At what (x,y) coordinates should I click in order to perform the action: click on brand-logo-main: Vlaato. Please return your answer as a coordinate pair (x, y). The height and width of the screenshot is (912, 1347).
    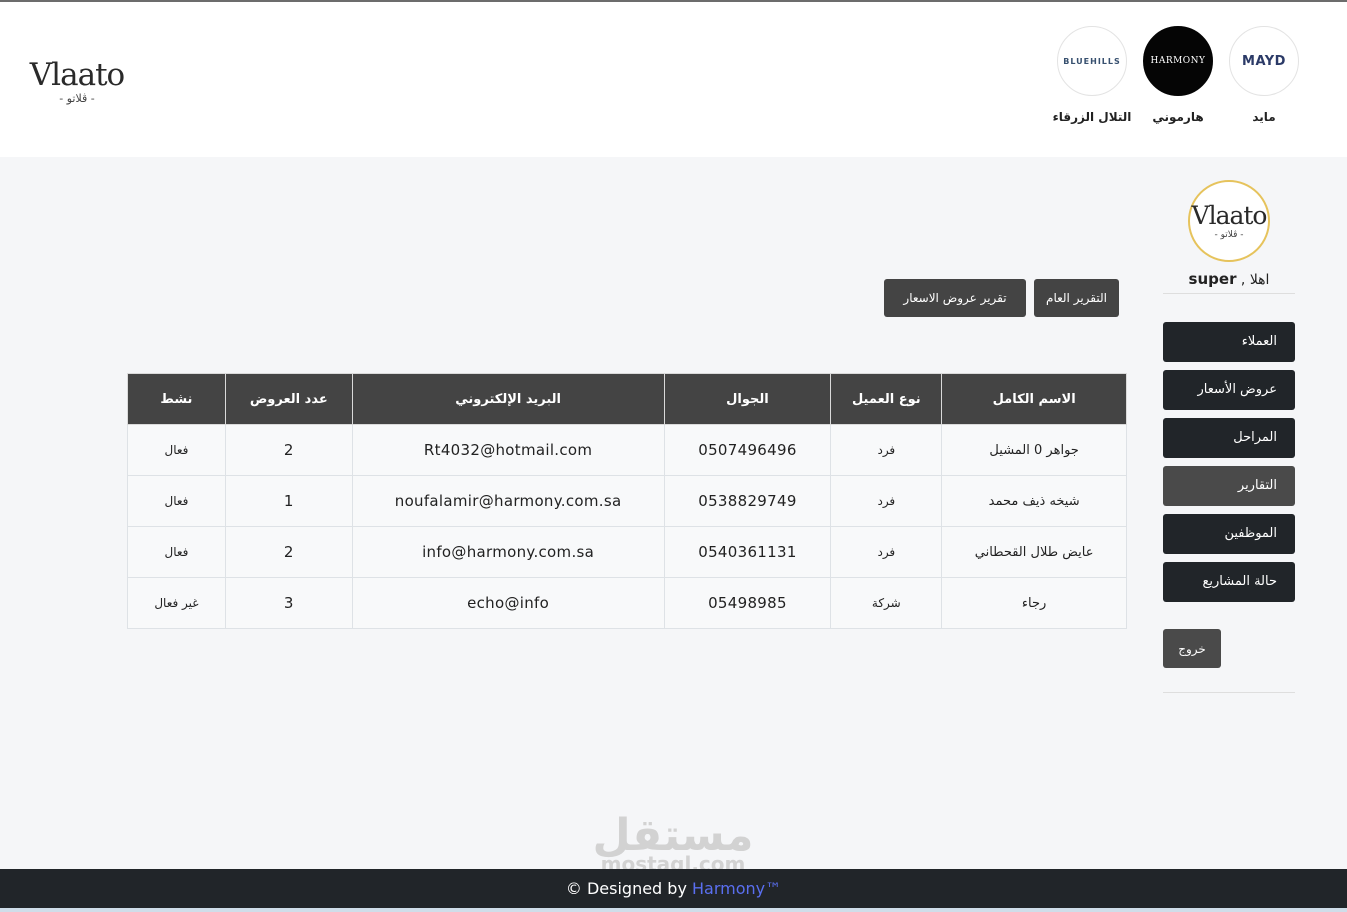
    Looking at the image, I should click on (77, 75).